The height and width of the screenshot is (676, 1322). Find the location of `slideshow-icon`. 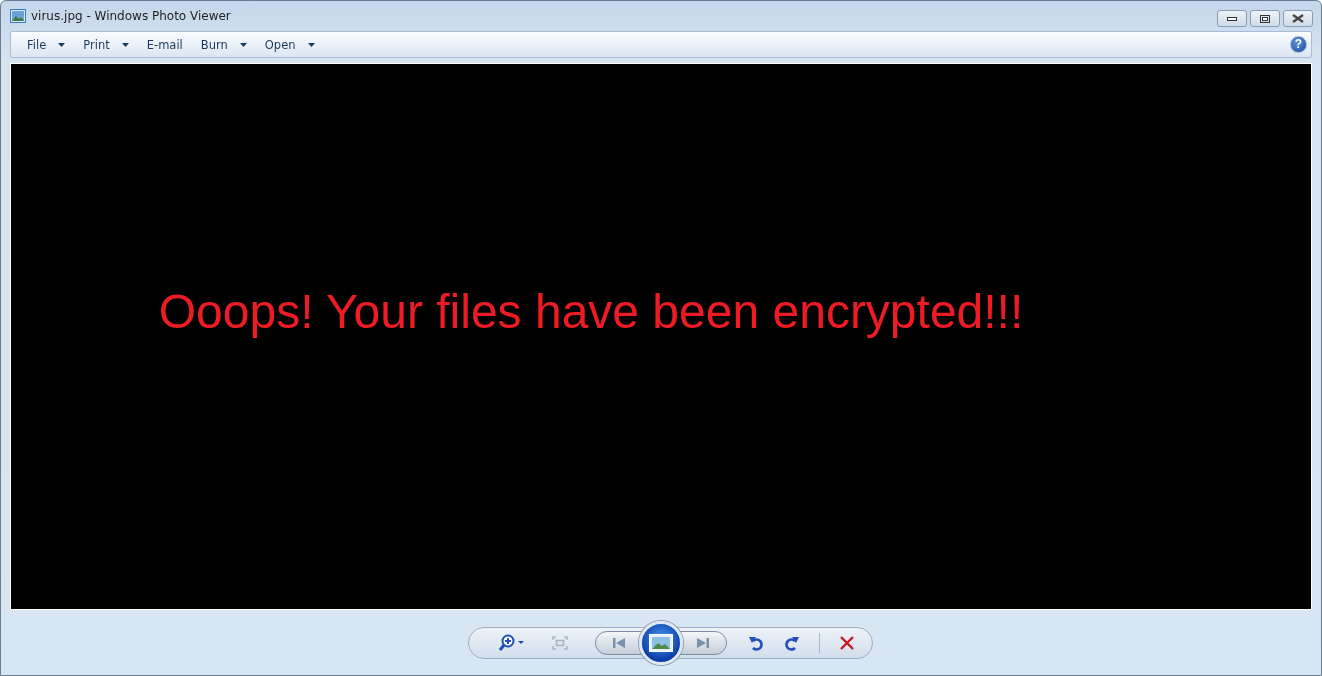

slideshow-icon is located at coordinates (660, 642).